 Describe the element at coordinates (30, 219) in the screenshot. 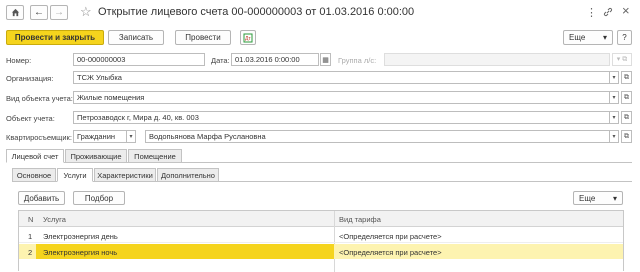

I see `column-header-n: N` at that location.